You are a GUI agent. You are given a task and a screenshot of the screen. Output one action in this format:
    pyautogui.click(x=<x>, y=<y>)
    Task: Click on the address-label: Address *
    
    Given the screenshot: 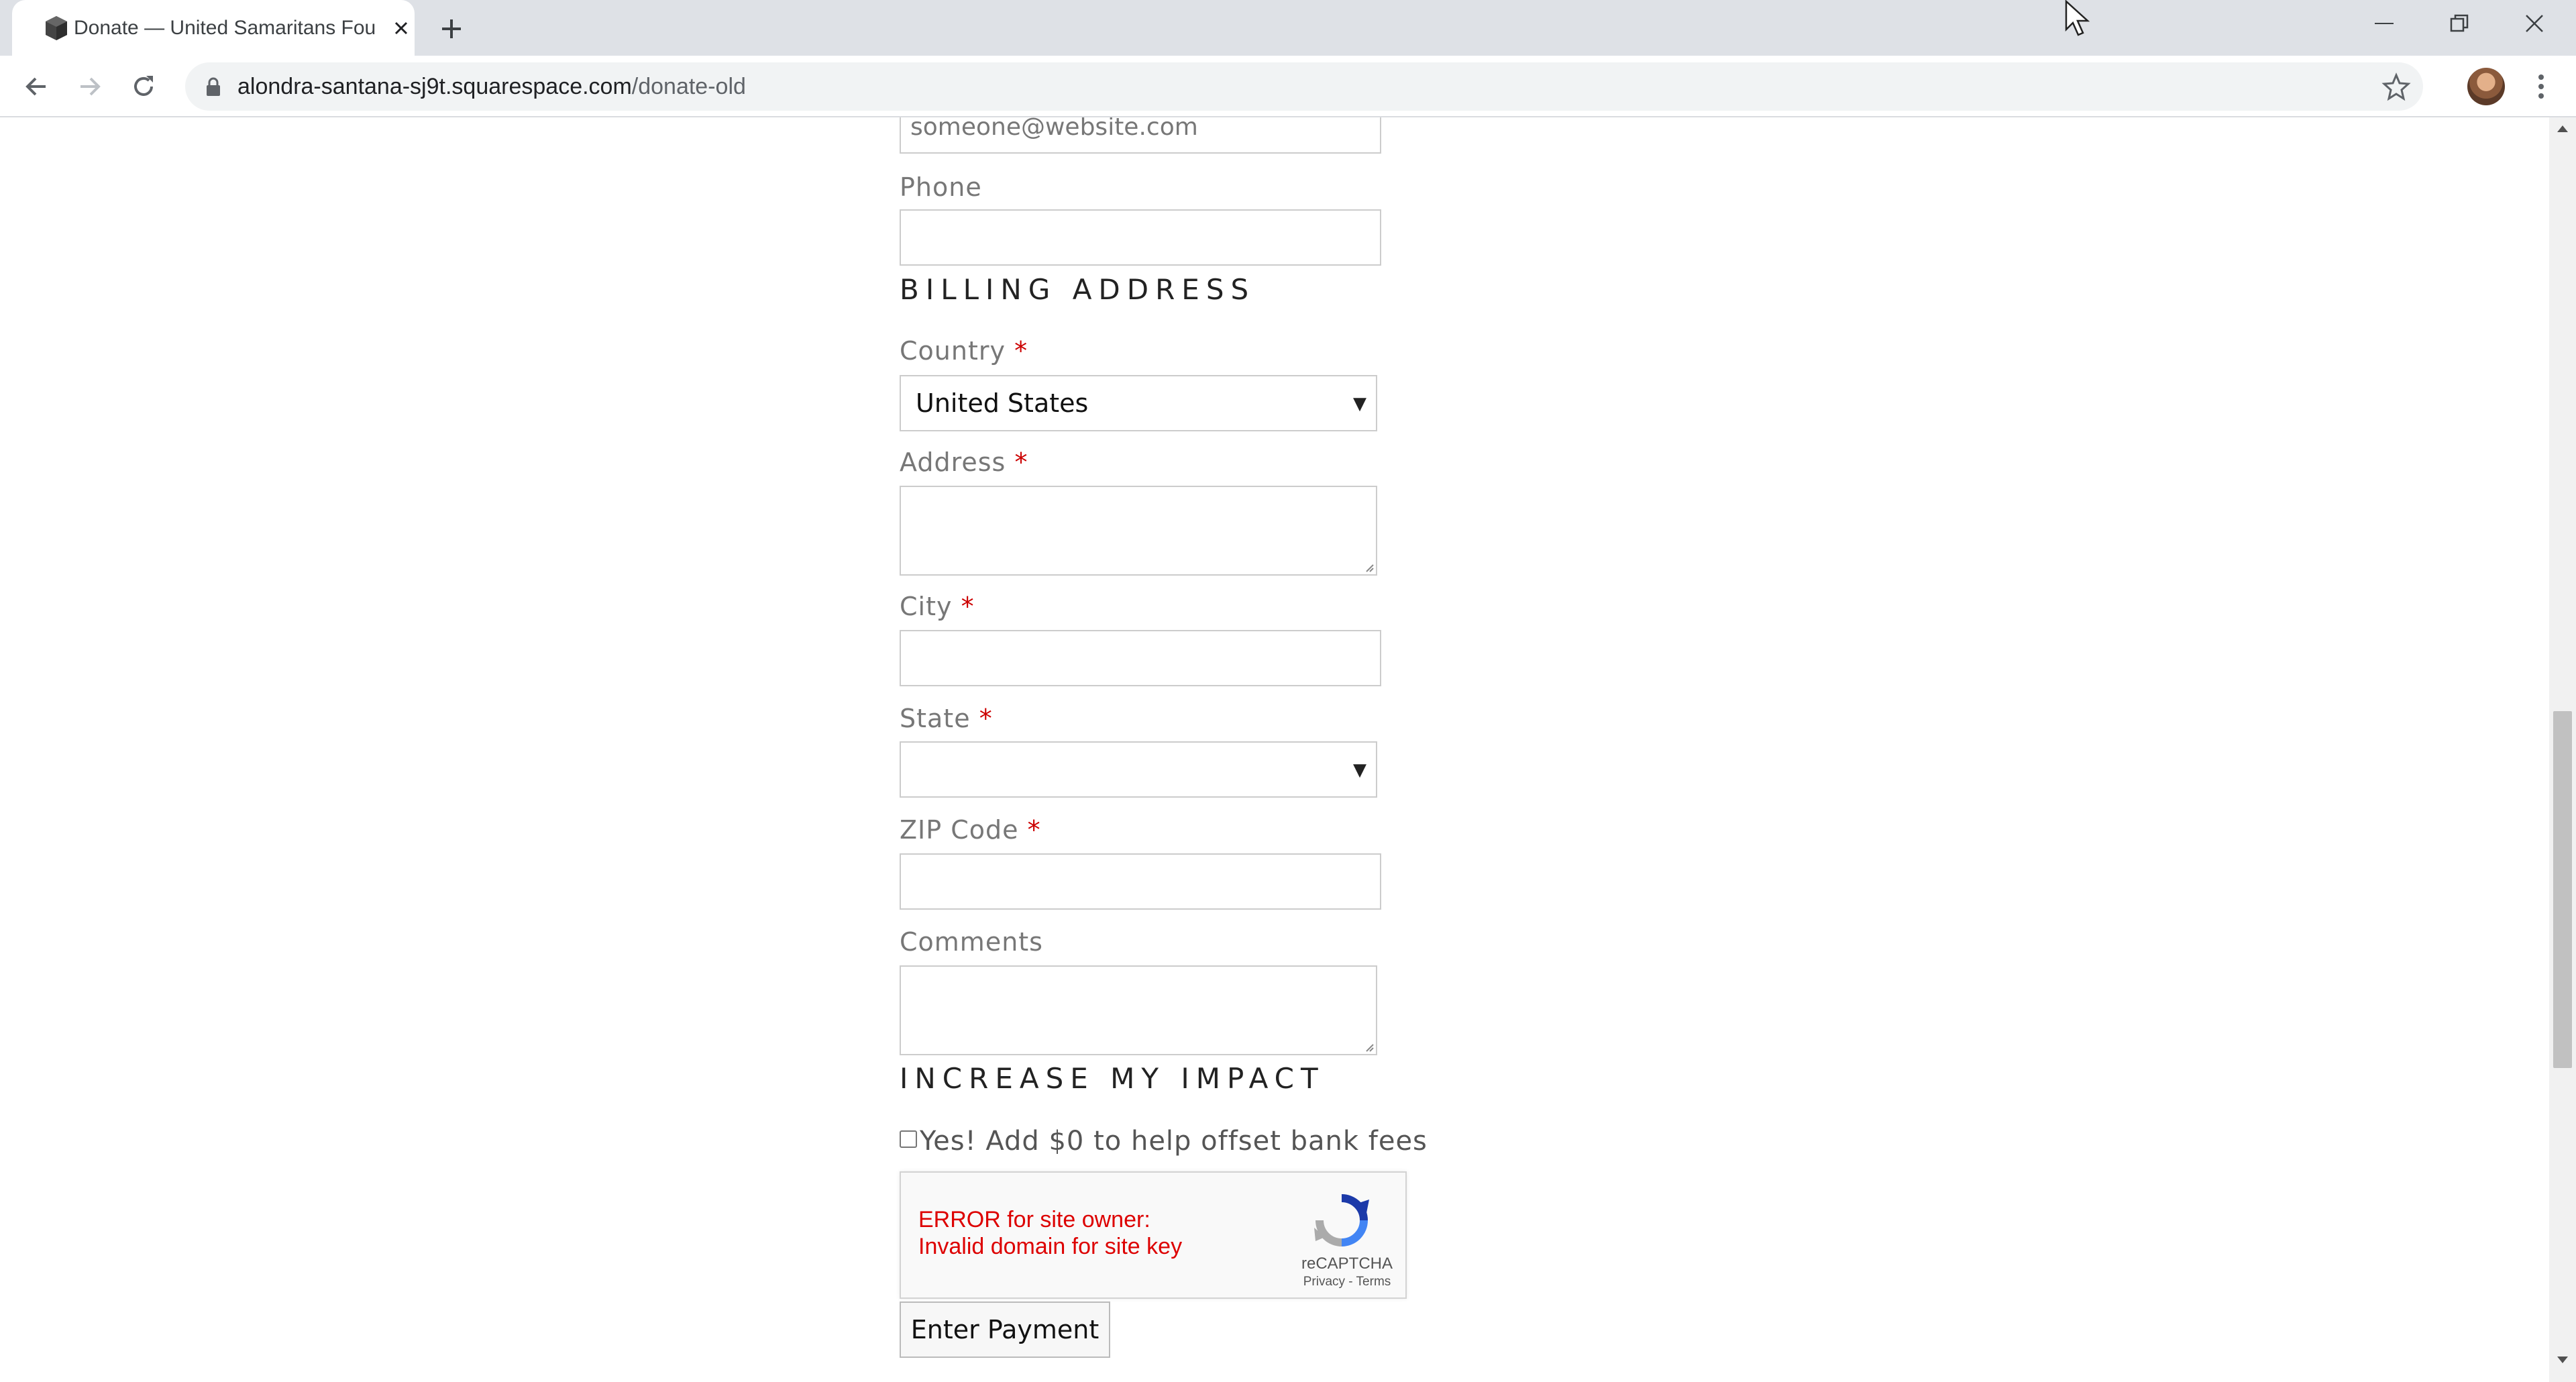 What is the action you would take?
    pyautogui.click(x=964, y=462)
    